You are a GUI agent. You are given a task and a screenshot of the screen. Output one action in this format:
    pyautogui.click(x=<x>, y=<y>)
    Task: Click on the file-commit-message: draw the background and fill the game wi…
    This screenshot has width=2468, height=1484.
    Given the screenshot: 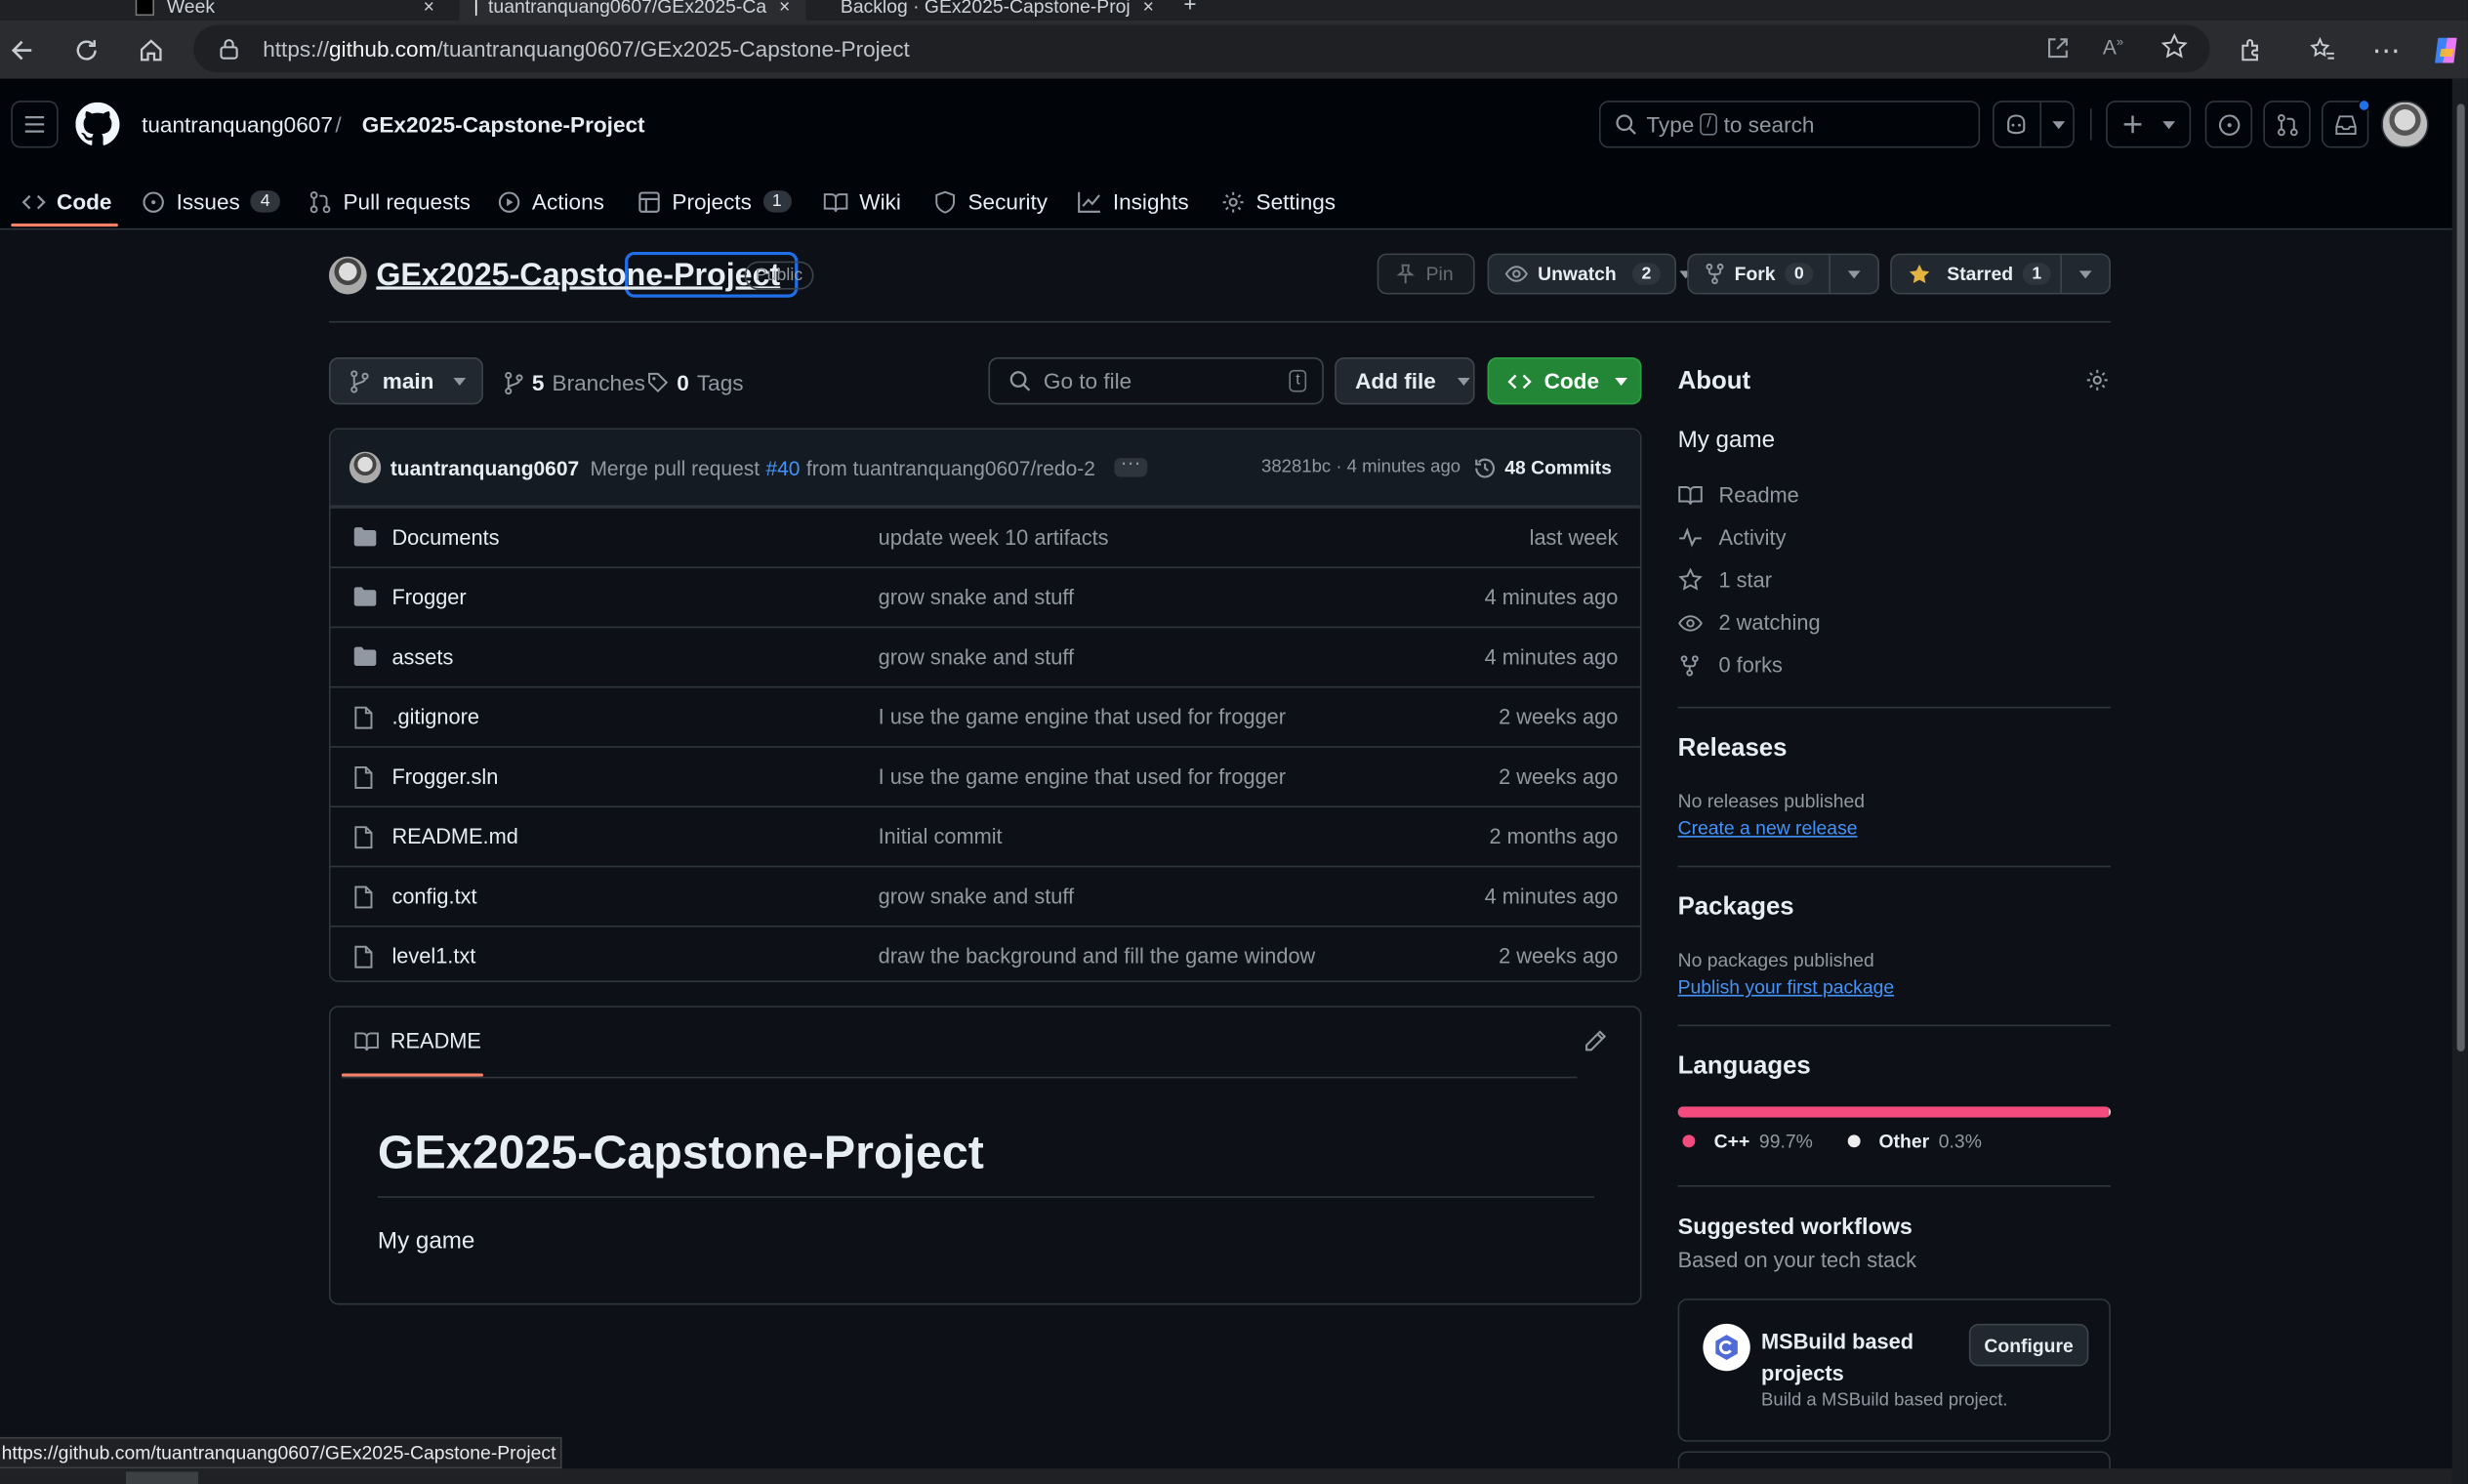 What is the action you would take?
    pyautogui.click(x=1097, y=956)
    